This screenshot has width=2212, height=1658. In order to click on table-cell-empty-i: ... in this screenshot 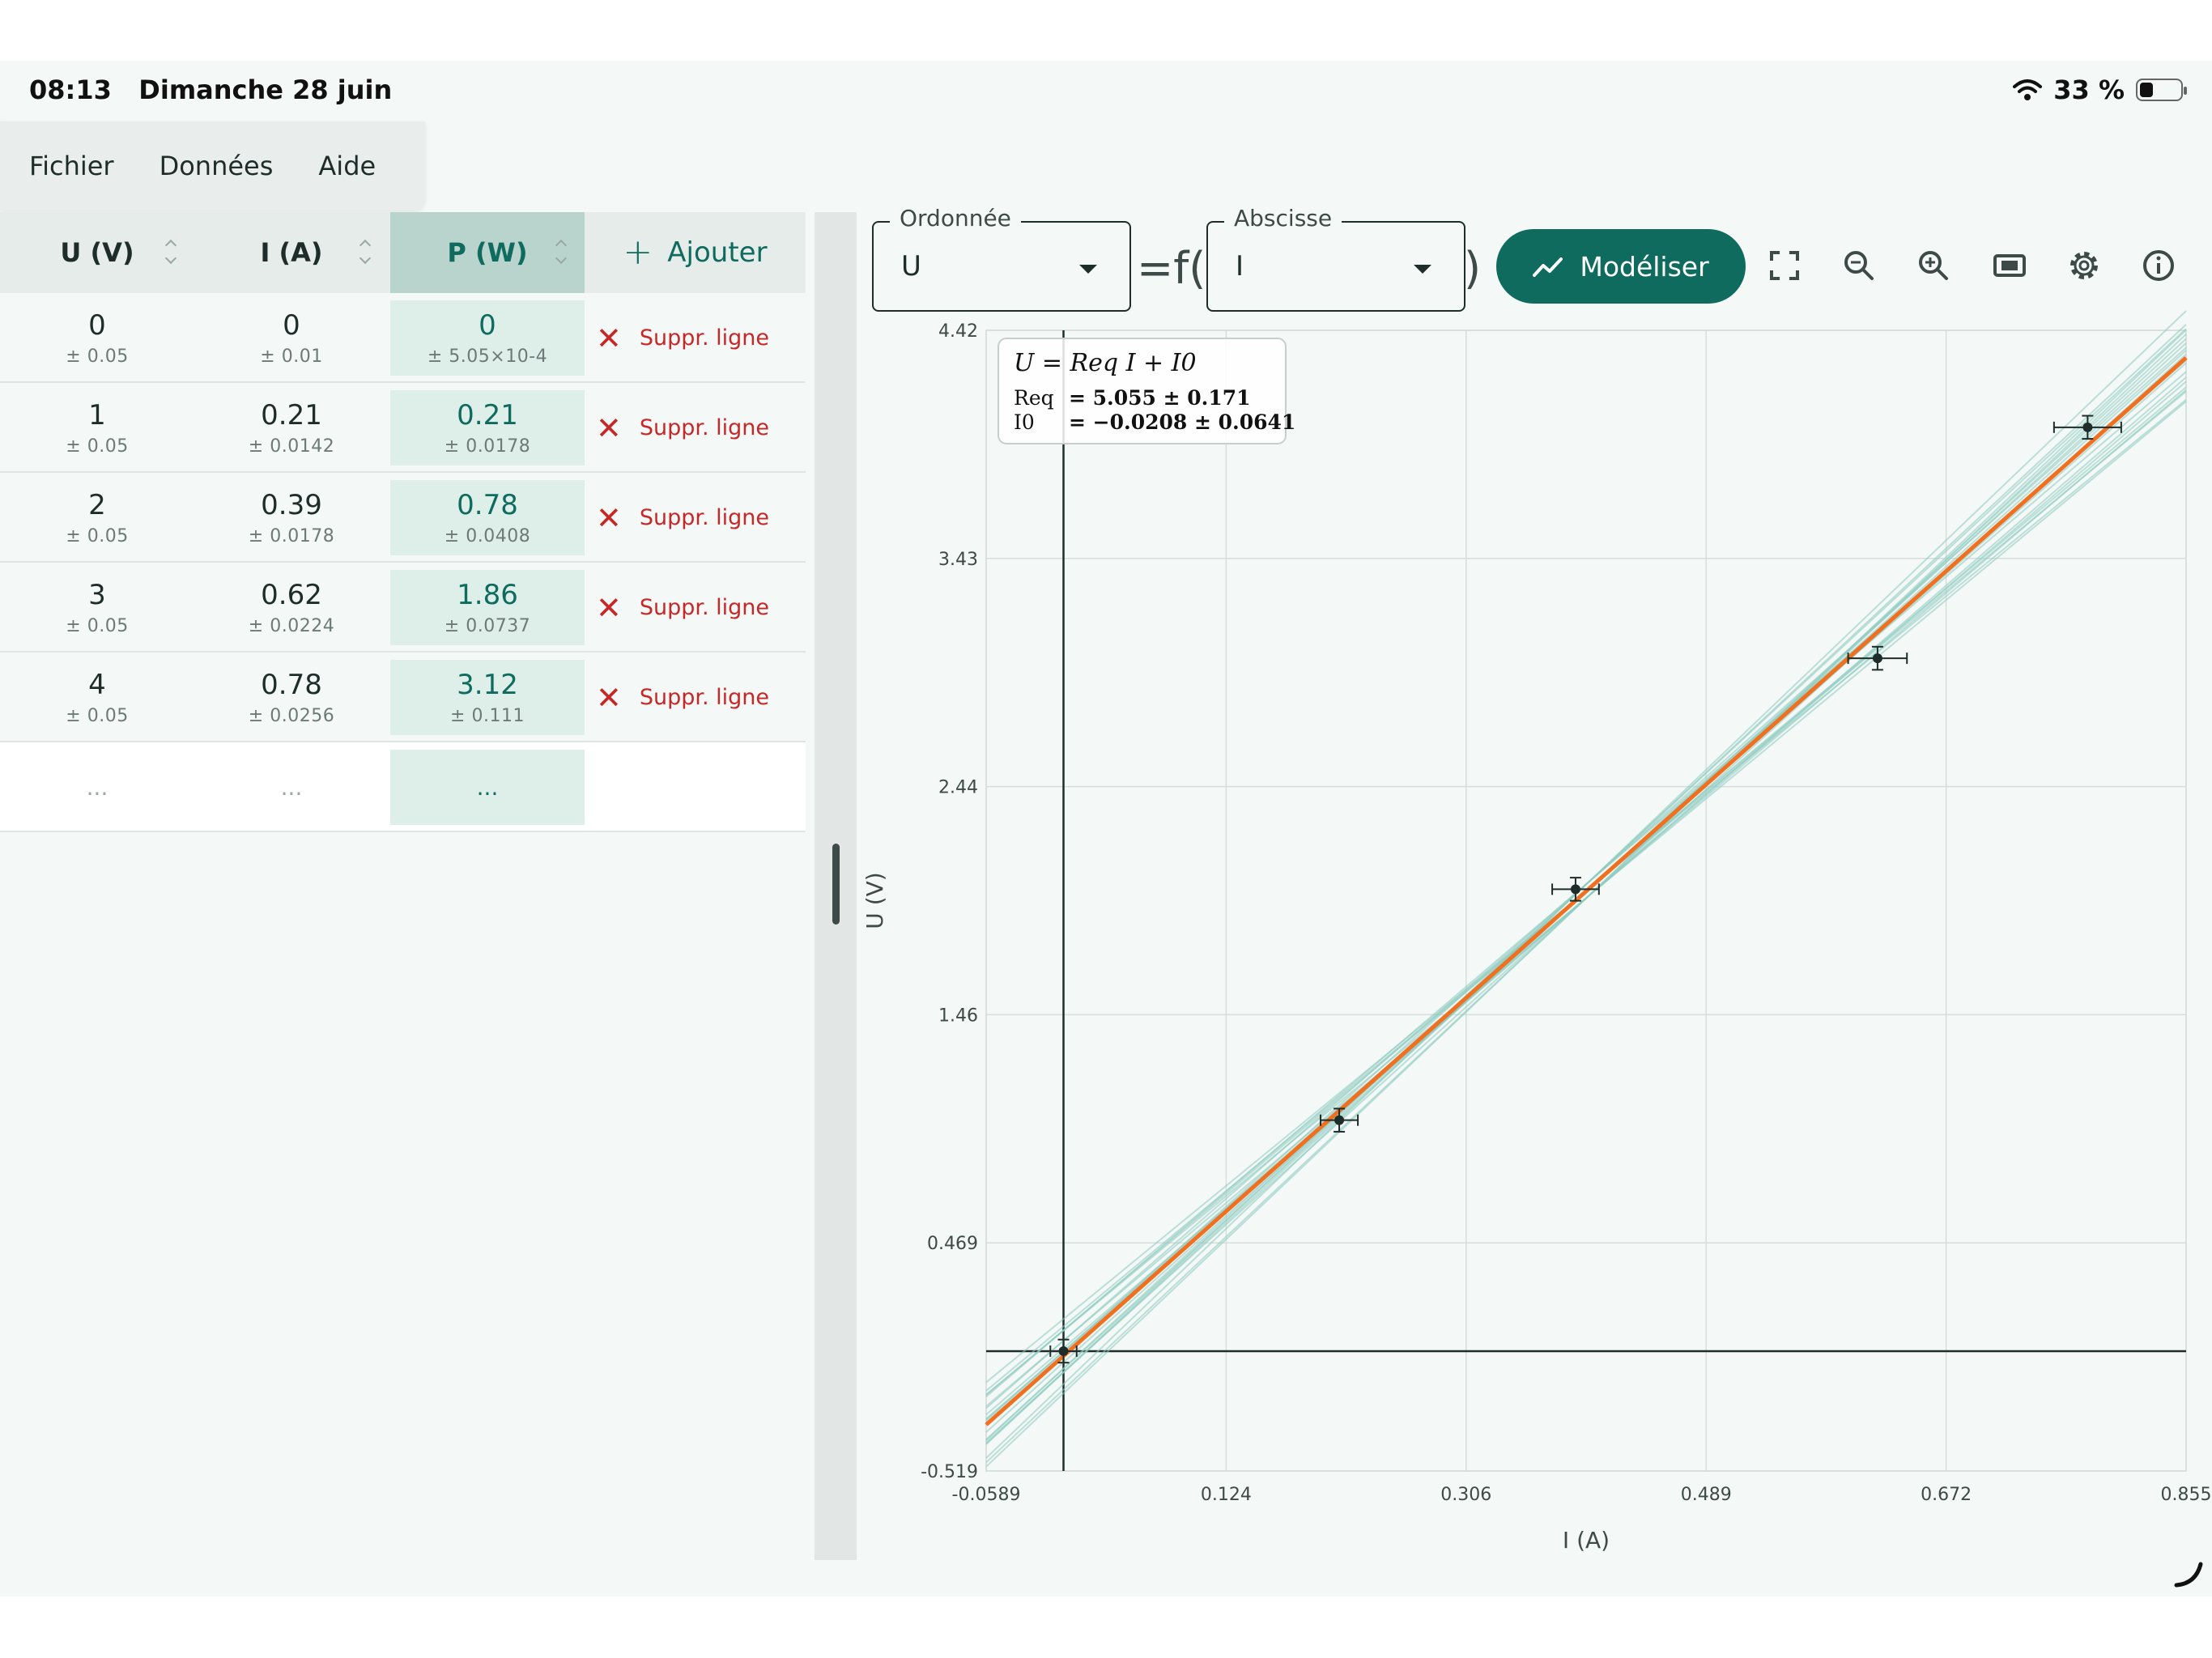, I will do `click(291, 787)`.